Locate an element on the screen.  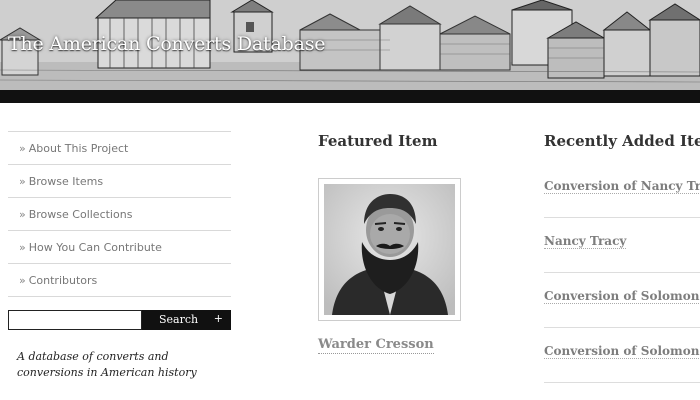
nav-item-browse-items: » Browse Items is located at coordinates (119, 180).